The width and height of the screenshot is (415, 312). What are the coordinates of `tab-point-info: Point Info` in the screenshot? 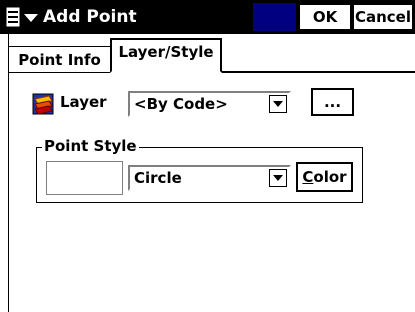 It's located at (59, 59).